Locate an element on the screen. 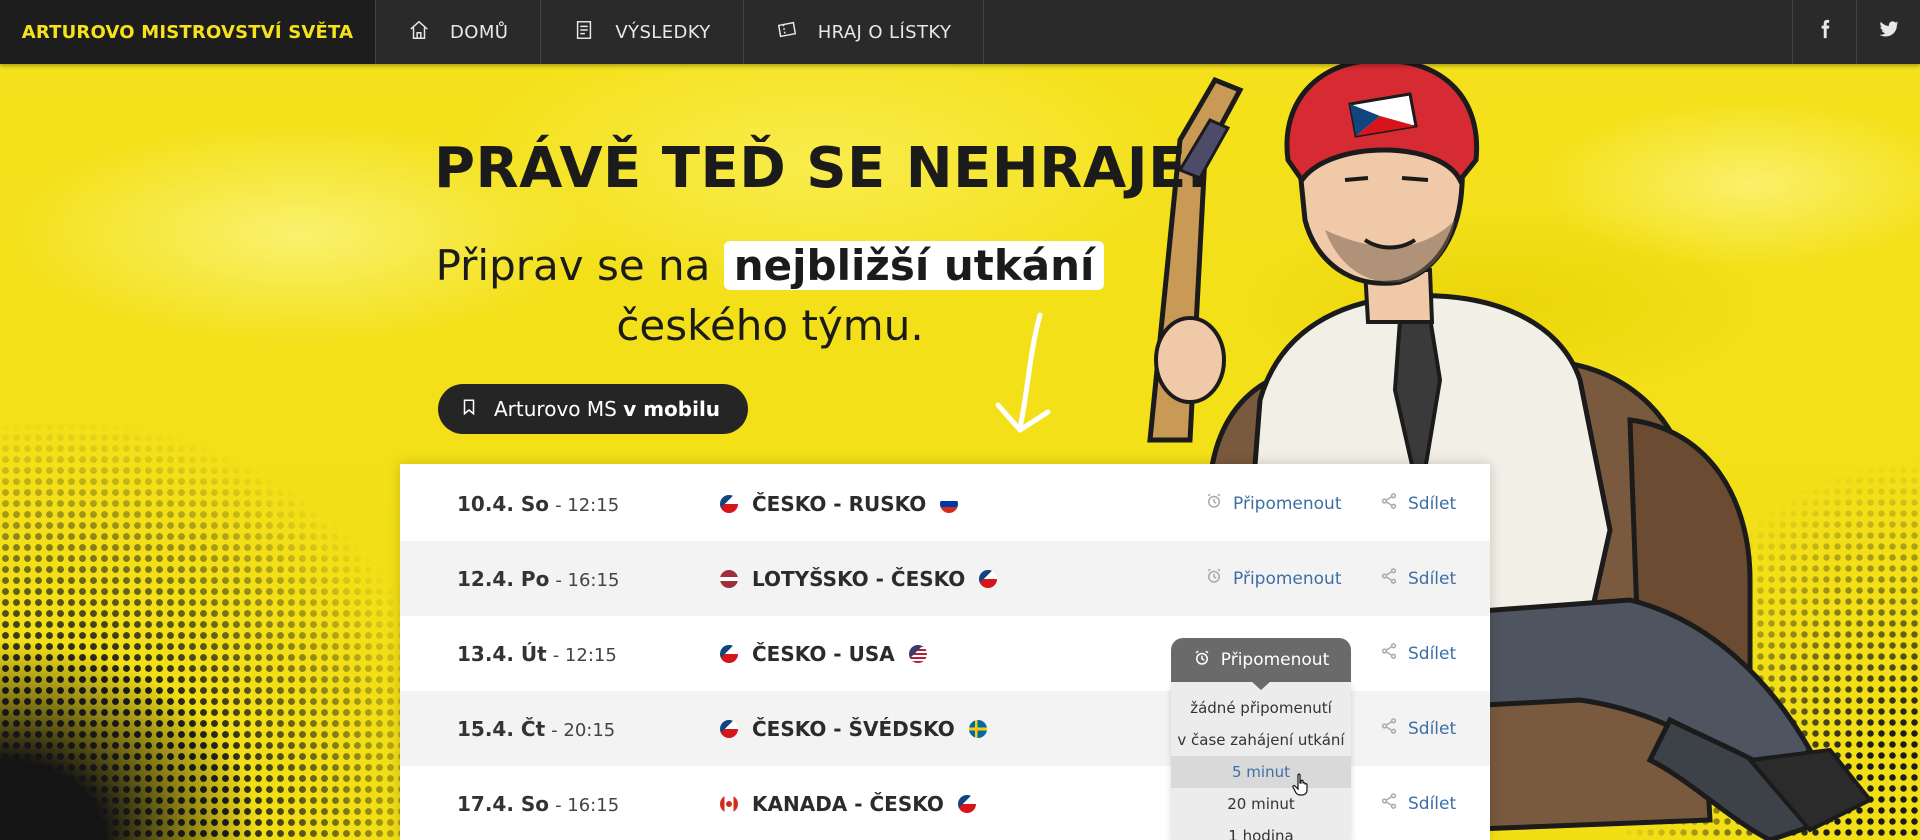  twitter-link is located at coordinates (1888, 32).